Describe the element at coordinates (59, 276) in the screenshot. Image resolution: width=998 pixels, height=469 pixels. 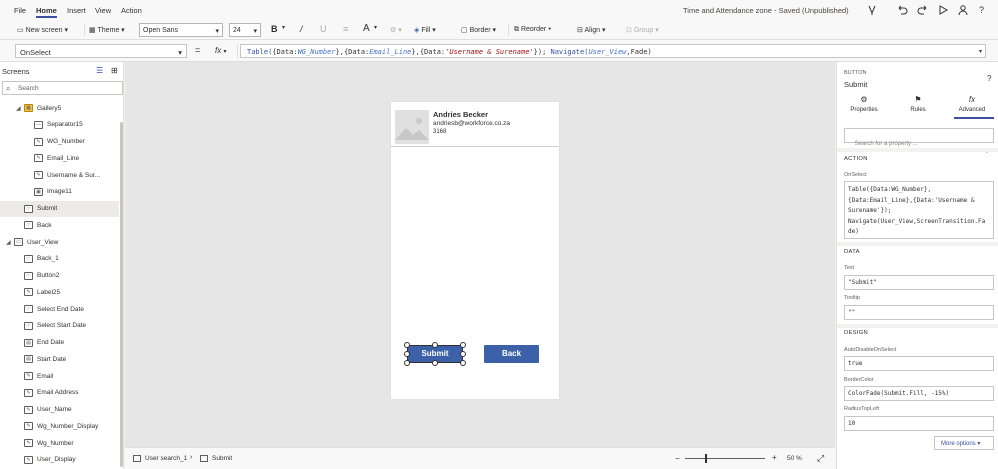
I see `tree-item: ☞ Button2` at that location.